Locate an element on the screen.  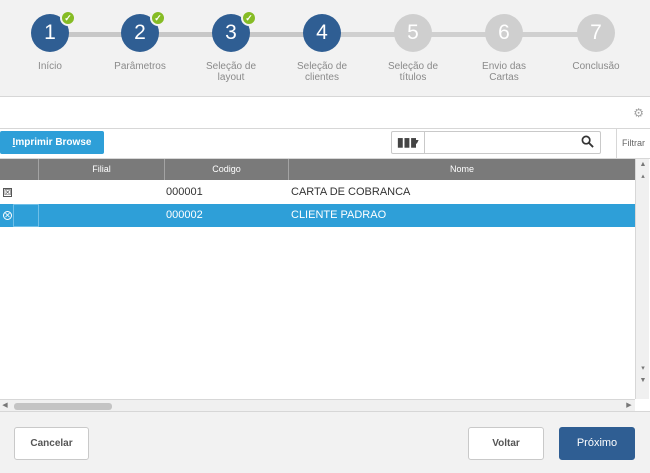
chevron-down-icon: ▼ is located at coordinates (416, 142).